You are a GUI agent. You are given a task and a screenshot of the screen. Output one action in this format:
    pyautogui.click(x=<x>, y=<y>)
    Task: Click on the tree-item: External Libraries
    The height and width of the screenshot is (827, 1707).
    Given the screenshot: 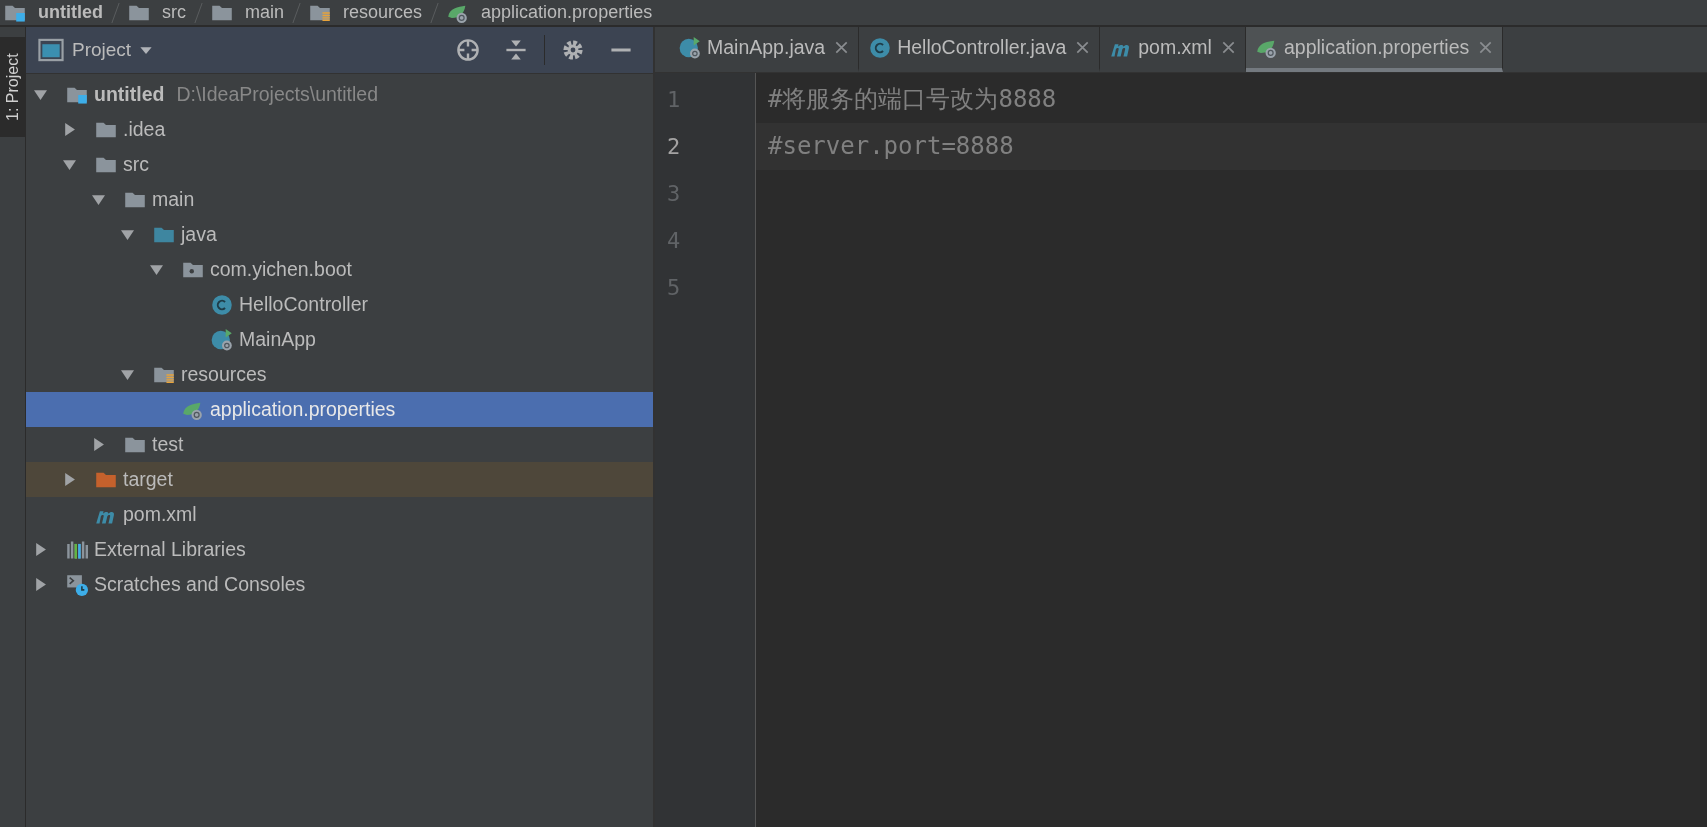 What is the action you would take?
    pyautogui.click(x=339, y=549)
    